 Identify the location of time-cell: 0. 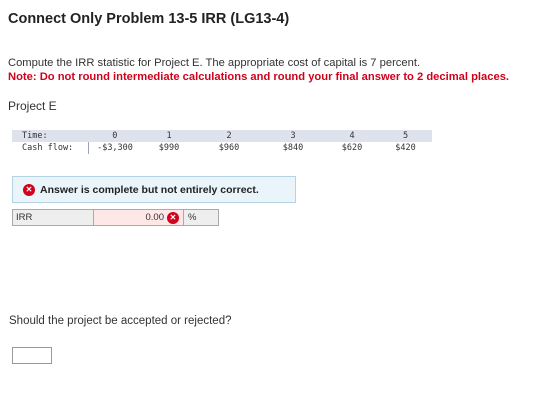
(114, 136).